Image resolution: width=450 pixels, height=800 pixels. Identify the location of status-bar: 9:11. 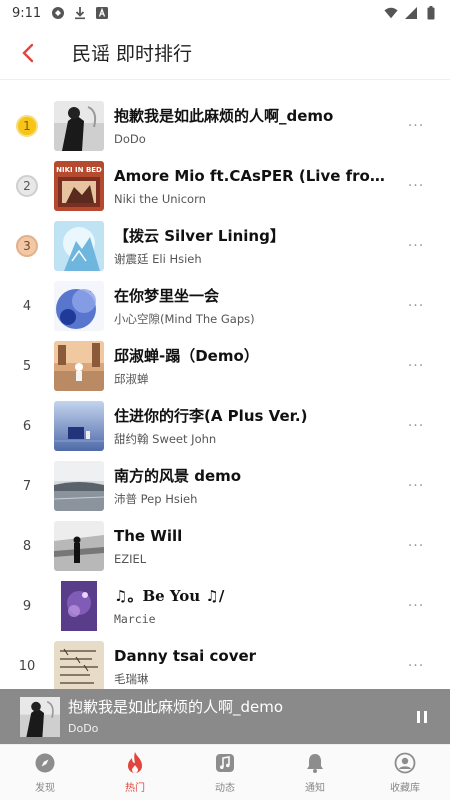
(225, 13).